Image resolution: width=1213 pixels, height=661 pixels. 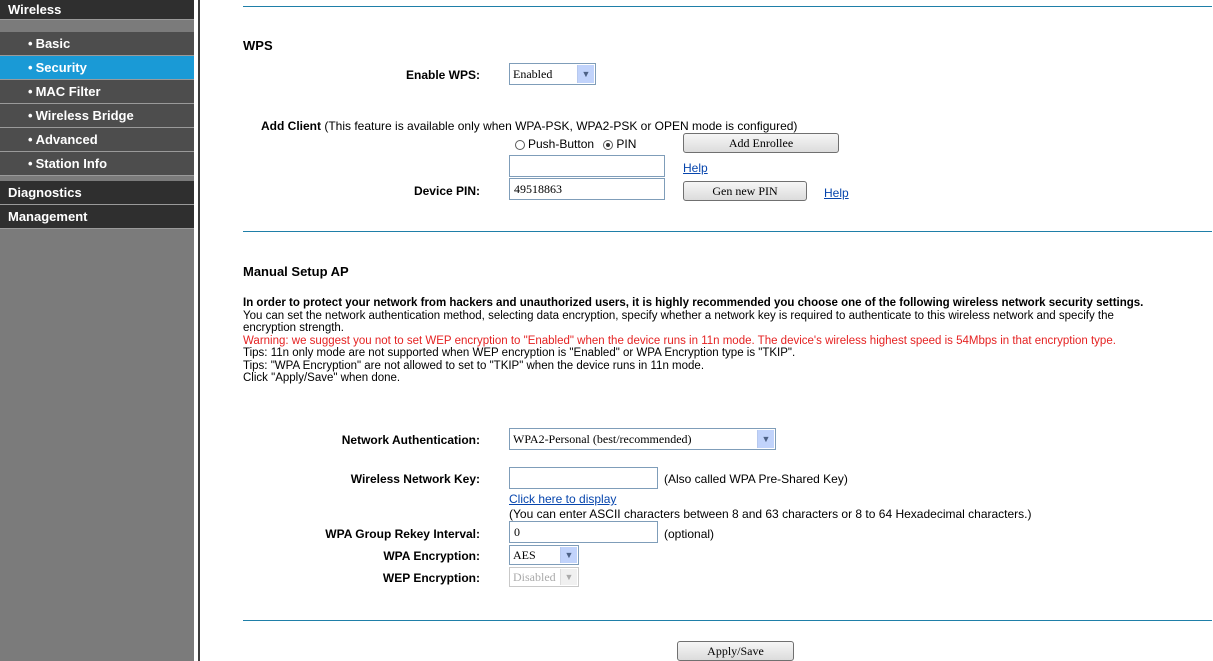 I want to click on network-auth-select: WPA2-Personal (best/recommended) ▼, so click(x=642, y=439).